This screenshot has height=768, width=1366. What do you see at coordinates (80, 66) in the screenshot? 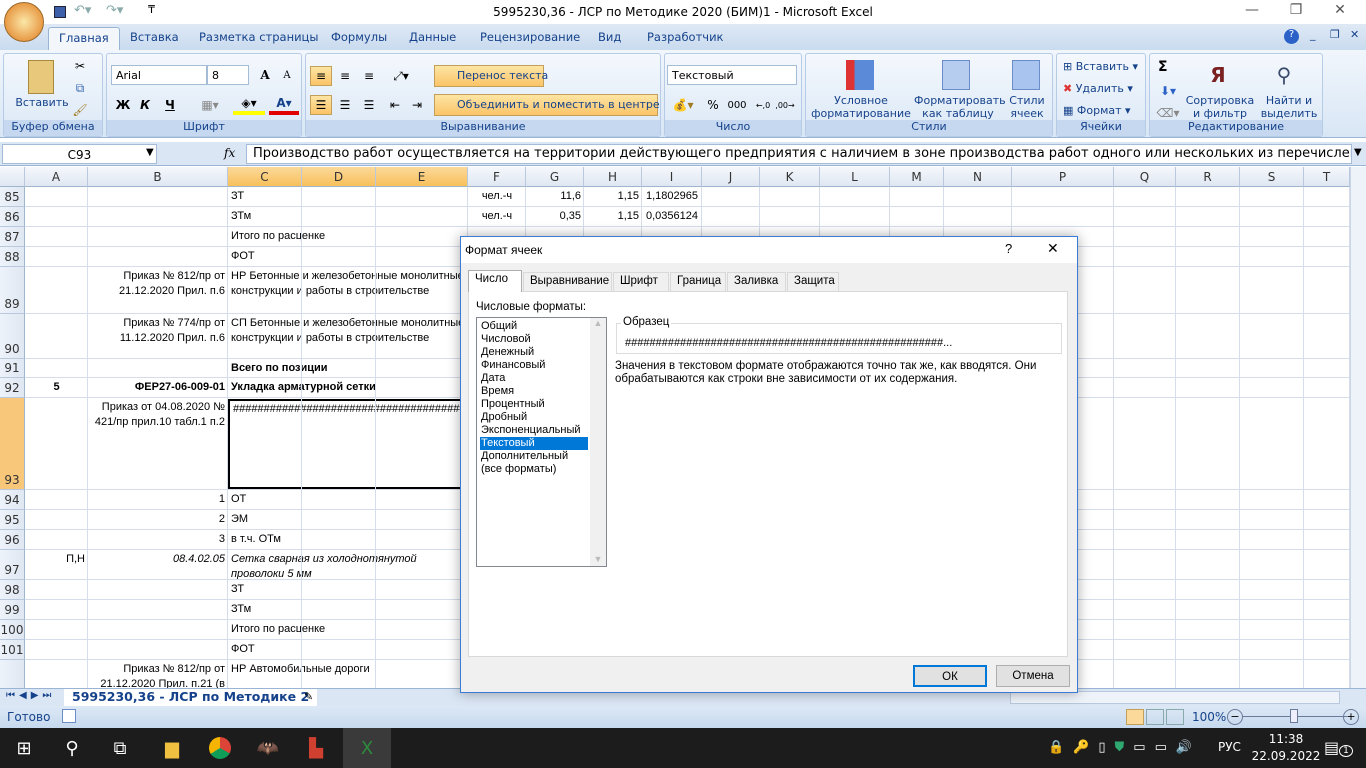
I see `cut-icon: ✂` at bounding box center [80, 66].